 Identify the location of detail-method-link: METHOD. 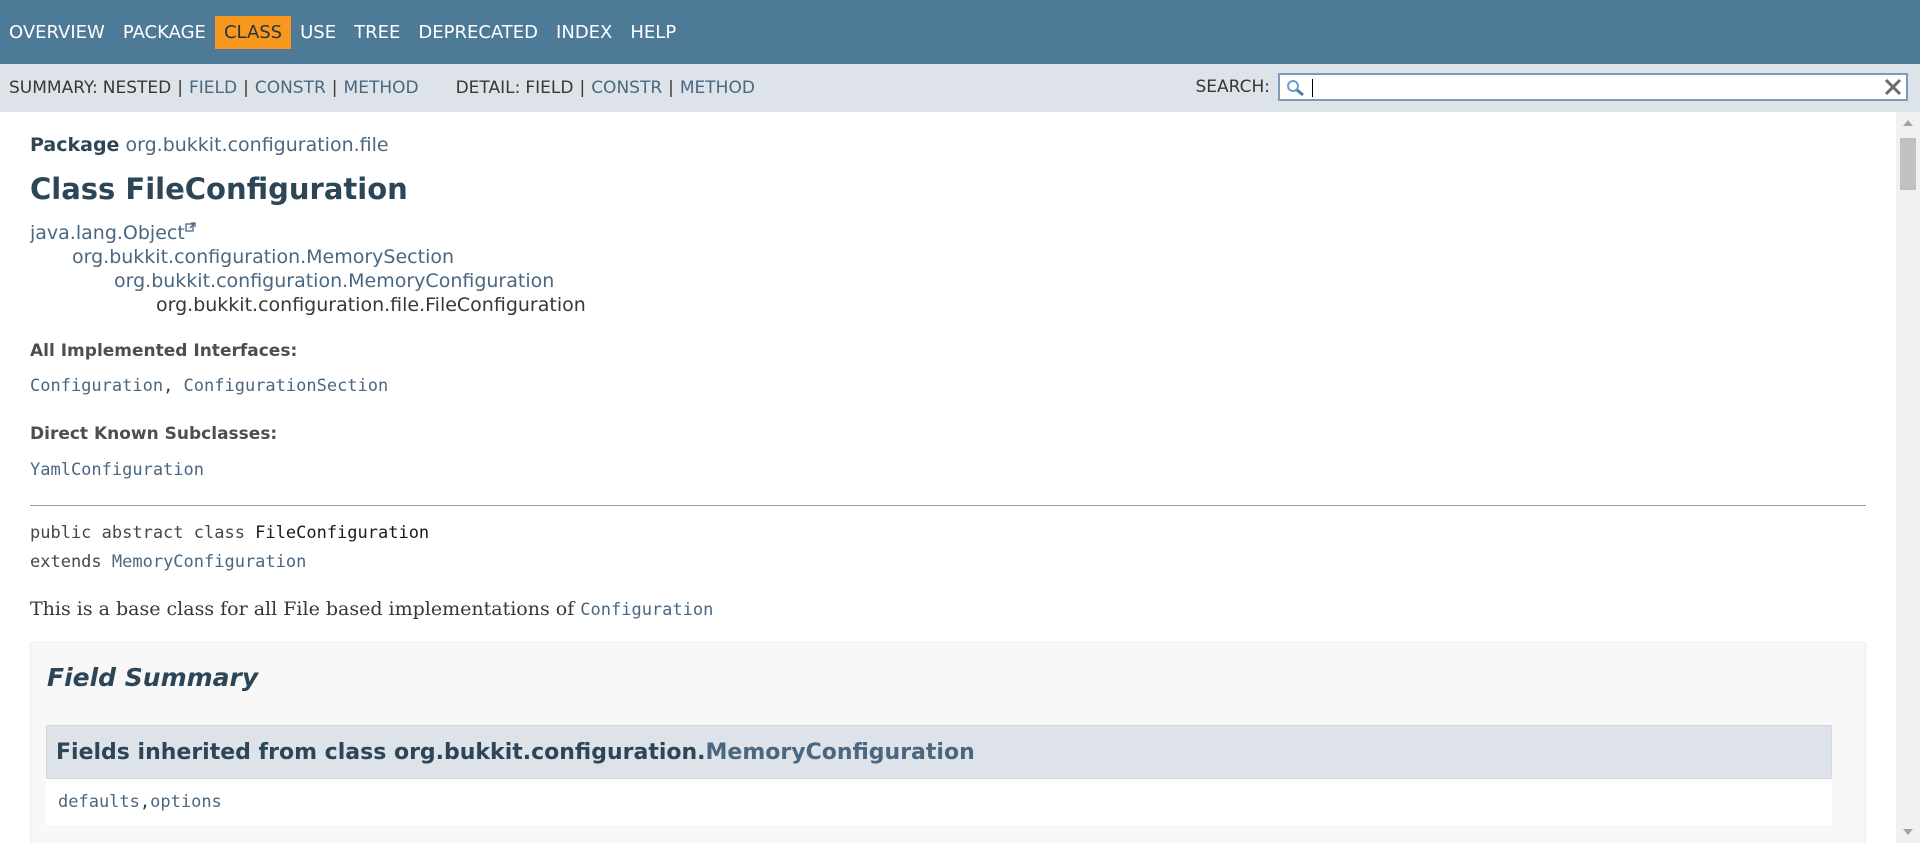
(717, 88).